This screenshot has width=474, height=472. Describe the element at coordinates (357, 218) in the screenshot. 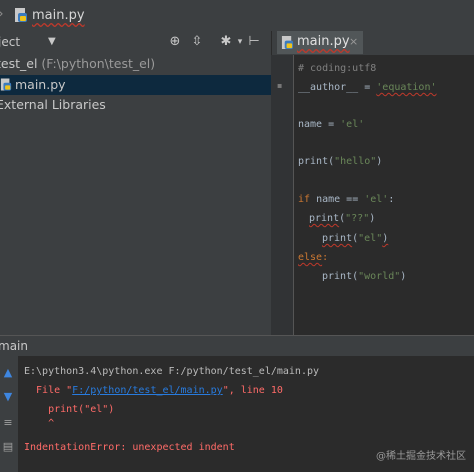

I see `string-literal: "??"` at that location.